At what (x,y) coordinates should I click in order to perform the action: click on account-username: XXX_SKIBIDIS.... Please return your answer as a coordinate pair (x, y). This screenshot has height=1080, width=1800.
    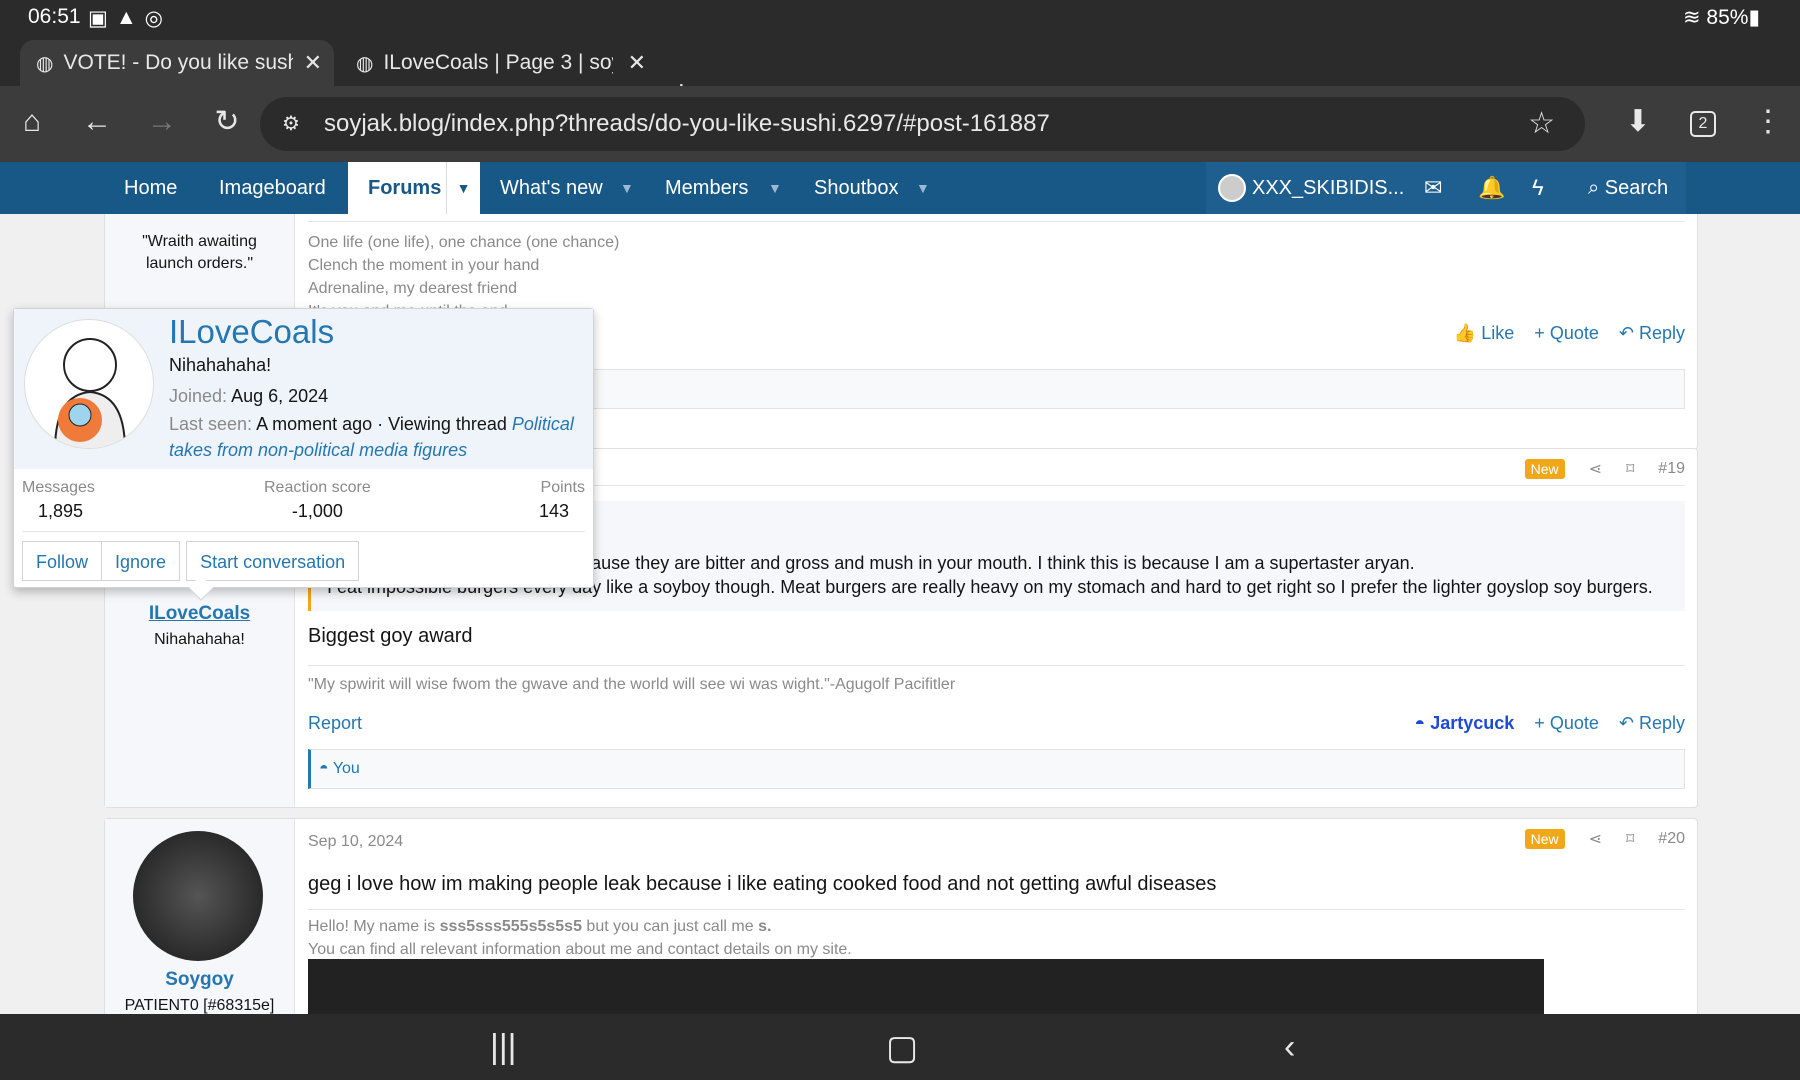
    Looking at the image, I should click on (1328, 188).